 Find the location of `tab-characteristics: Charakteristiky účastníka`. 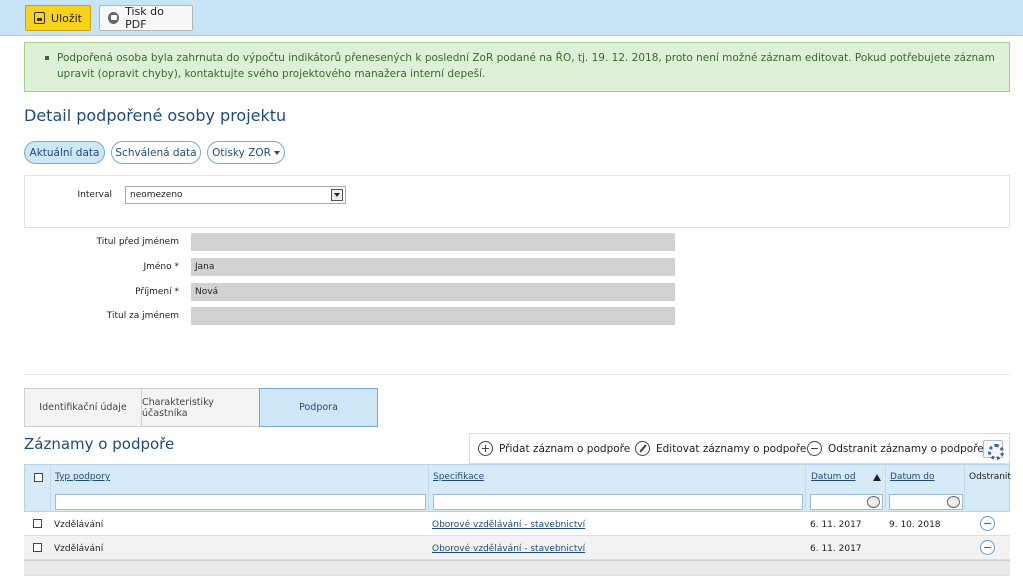

tab-characteristics: Charakteristiky účastníka is located at coordinates (200, 407).